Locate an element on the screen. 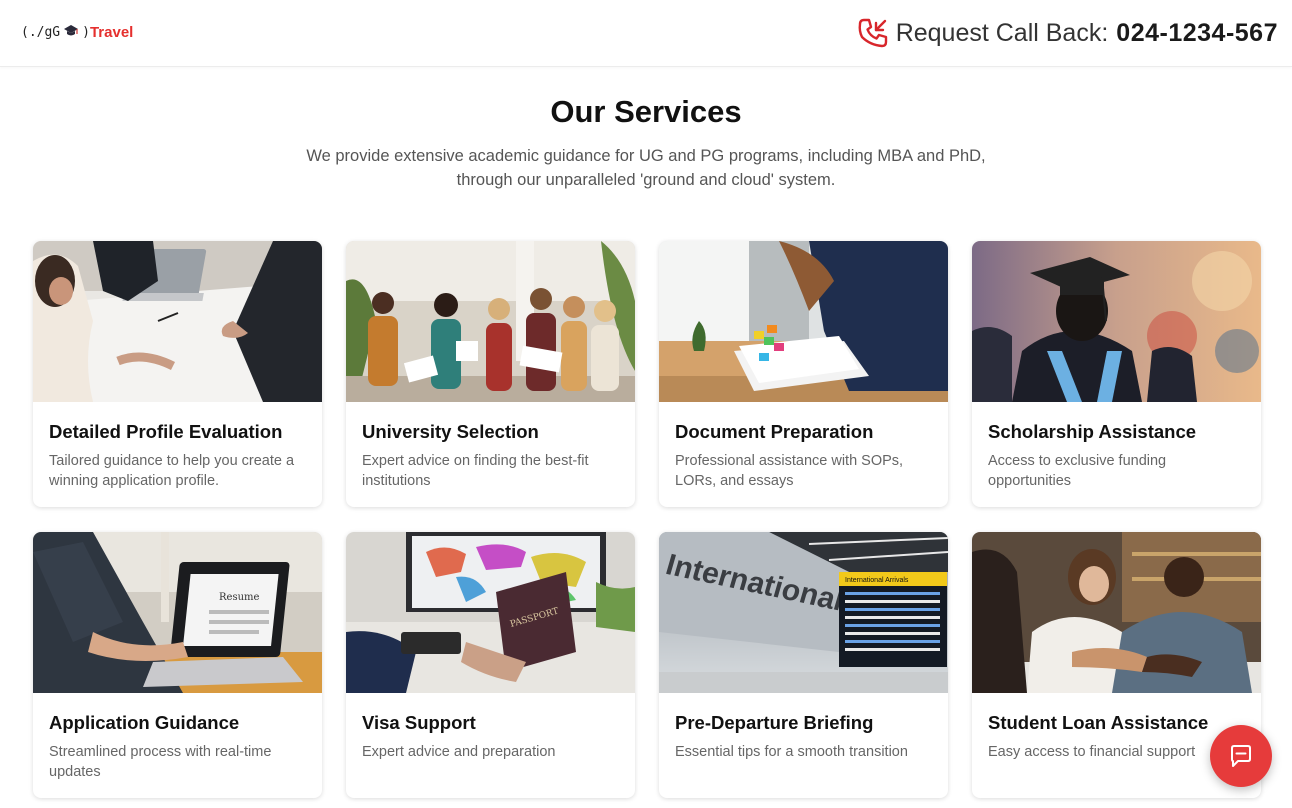 This screenshot has width=1292, height=808. service-title: Visa Support is located at coordinates (419, 722).